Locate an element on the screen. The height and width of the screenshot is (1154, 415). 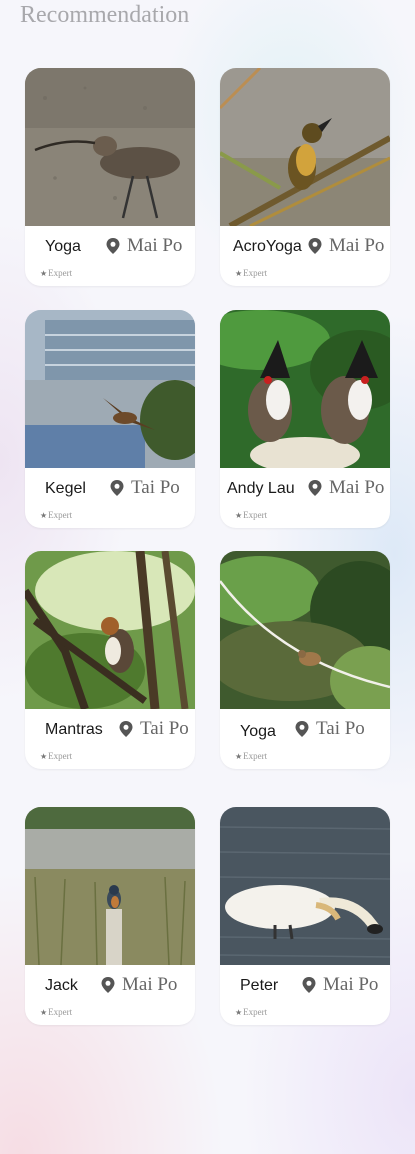
recommendation-card: AcroYoga Mai Po ★ Expert is located at coordinates (305, 177).